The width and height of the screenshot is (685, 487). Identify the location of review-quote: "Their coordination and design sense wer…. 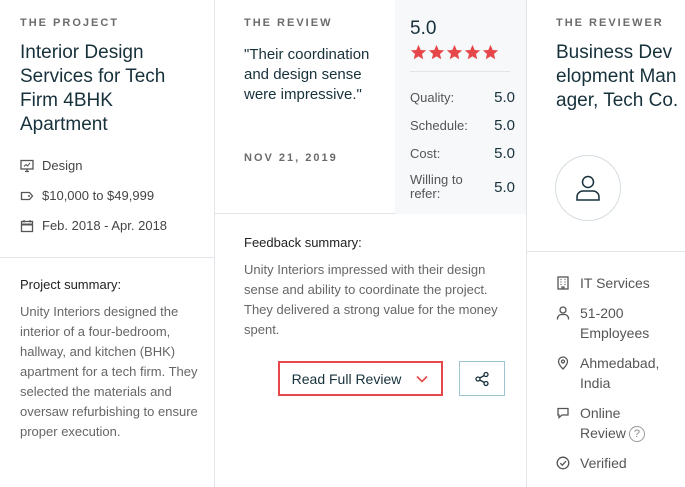
(307, 74).